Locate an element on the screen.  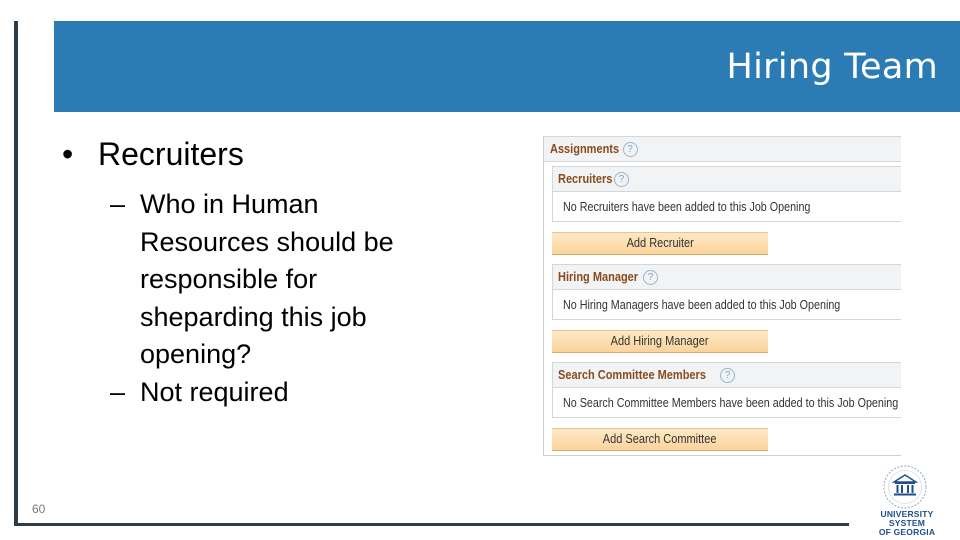
search-committee-header: Search Committee Members ? is located at coordinates (726, 375).